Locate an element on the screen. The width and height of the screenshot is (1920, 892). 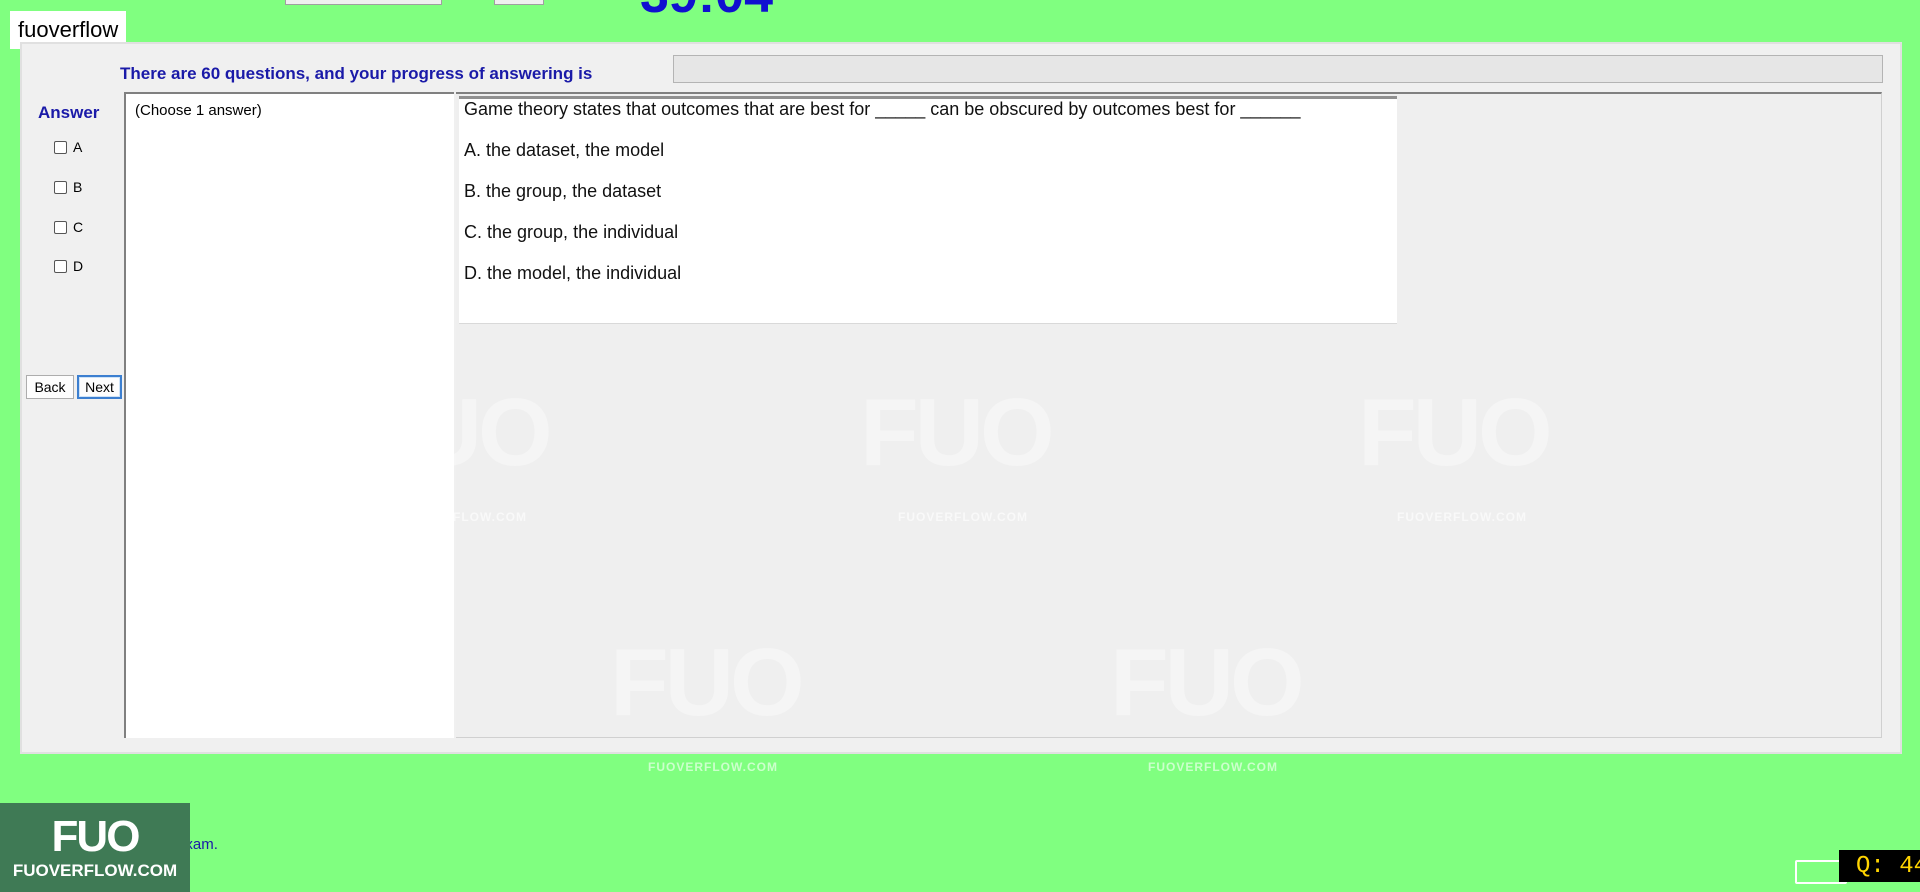
fuoverflow-logo: FUO FUOVERFLOW.COM is located at coordinates (95, 847).